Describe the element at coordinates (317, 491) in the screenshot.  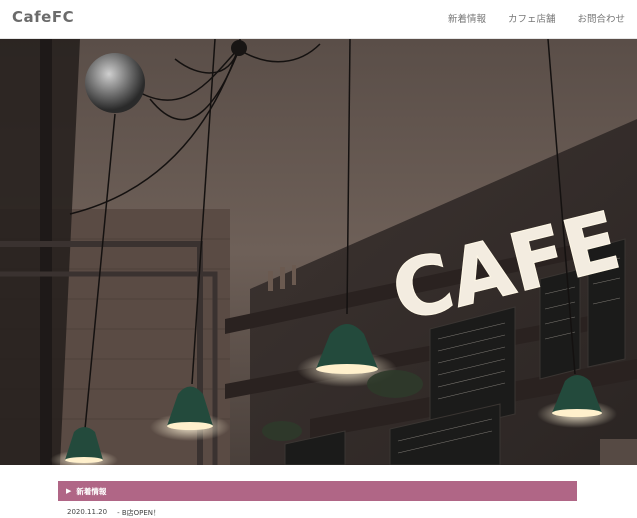
I see `news-section-header: ▶ 新着情報` at that location.